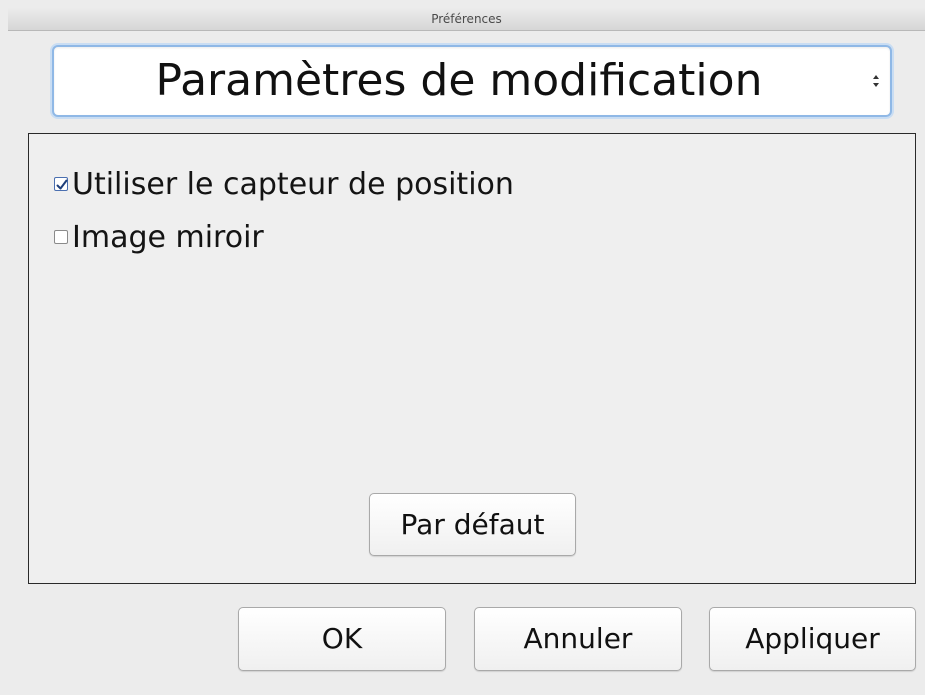 This screenshot has height=695, width=925. I want to click on window-titlebar: Préférences, so click(466, 19).